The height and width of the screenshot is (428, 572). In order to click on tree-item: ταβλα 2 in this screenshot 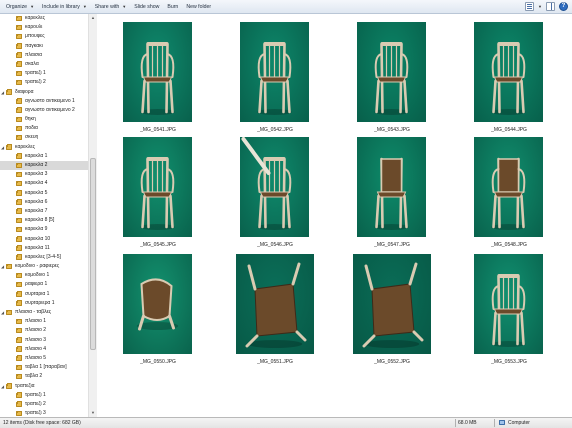, I will do `click(44, 376)`.